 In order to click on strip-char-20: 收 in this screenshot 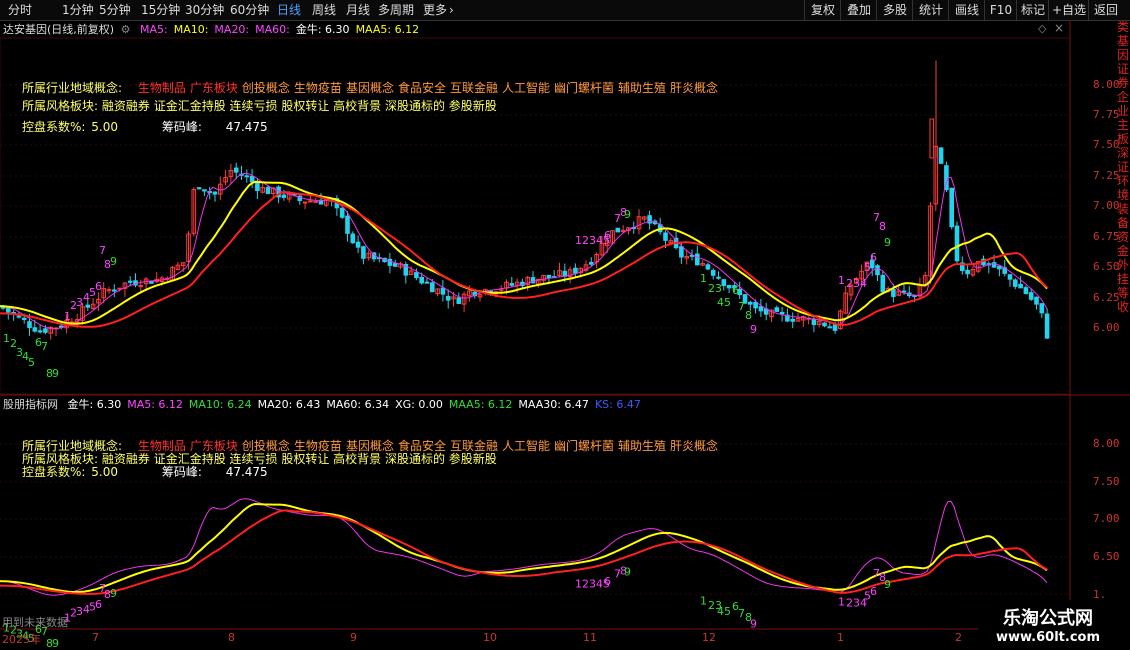, I will do `click(1122, 307)`.